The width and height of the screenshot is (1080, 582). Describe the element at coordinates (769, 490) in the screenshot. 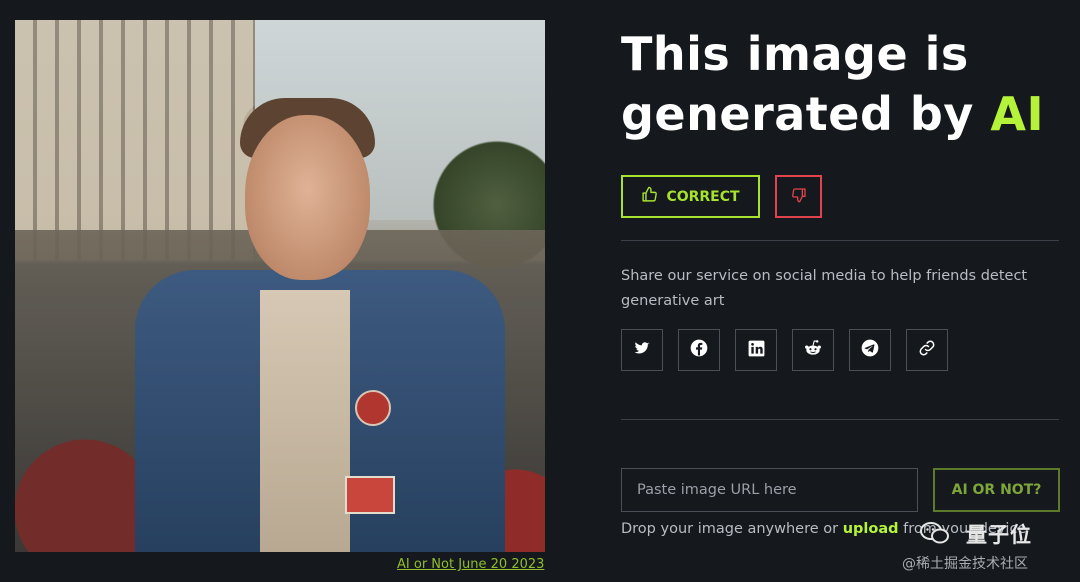

I see `image-url-input` at that location.